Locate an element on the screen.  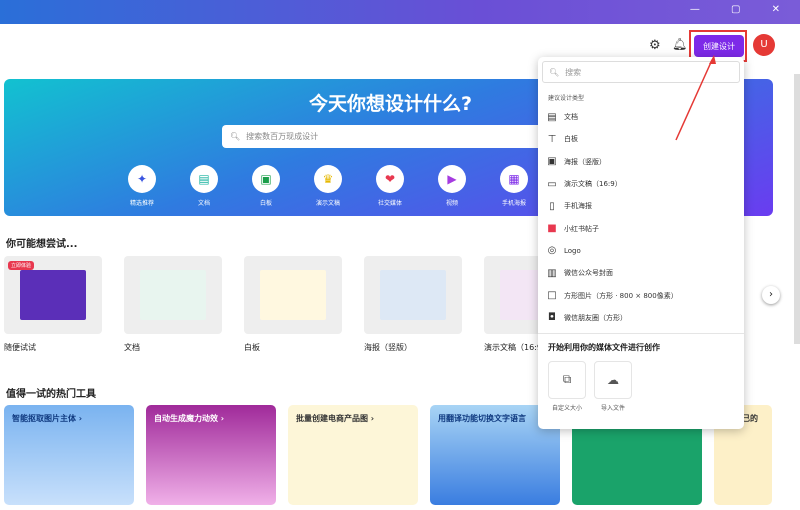
category-6: ▦ 手机海报 is located at coordinates (514, 186).